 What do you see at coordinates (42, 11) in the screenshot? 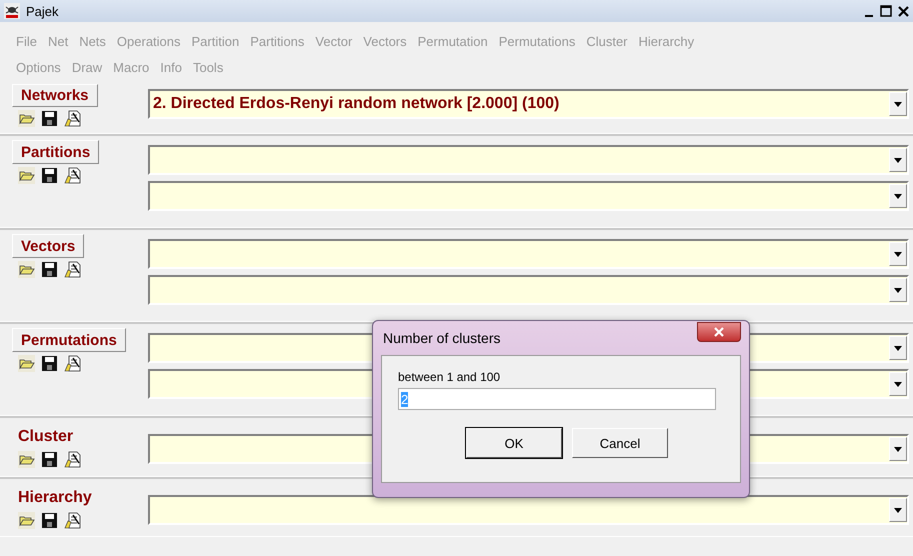
I see `window-title: Pajek` at bounding box center [42, 11].